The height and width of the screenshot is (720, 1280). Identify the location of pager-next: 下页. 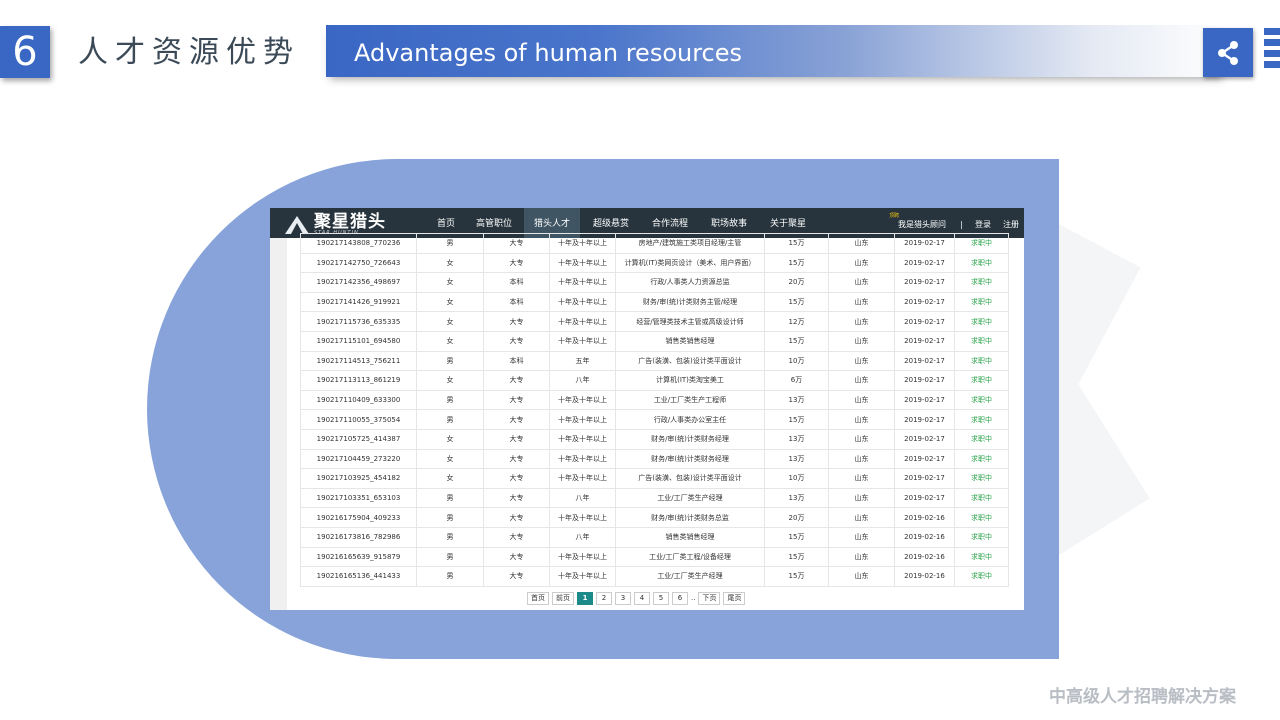
(709, 598).